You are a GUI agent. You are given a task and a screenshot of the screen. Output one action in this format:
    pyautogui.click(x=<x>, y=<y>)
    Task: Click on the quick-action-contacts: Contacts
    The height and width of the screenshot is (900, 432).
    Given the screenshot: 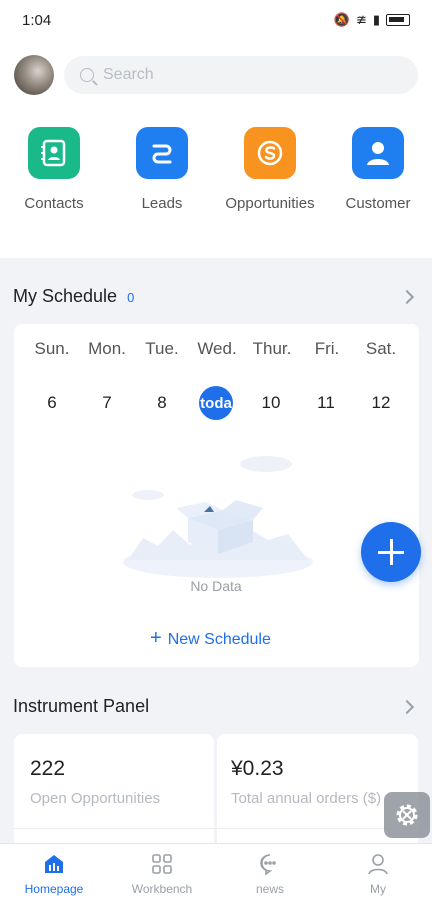 What is the action you would take?
    pyautogui.click(x=54, y=169)
    